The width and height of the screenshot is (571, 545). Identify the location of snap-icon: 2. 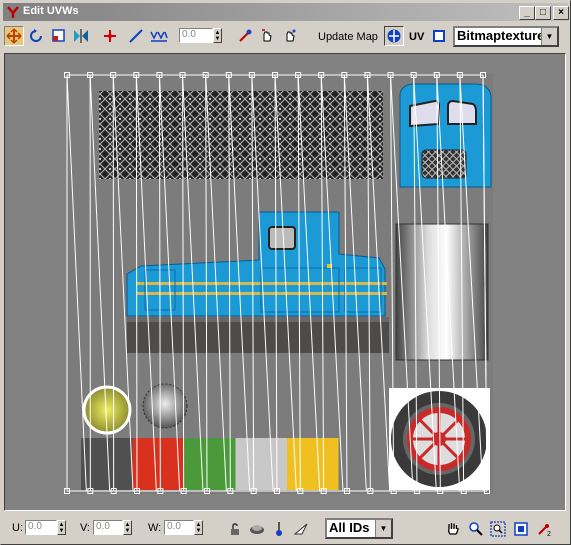
(544, 530).